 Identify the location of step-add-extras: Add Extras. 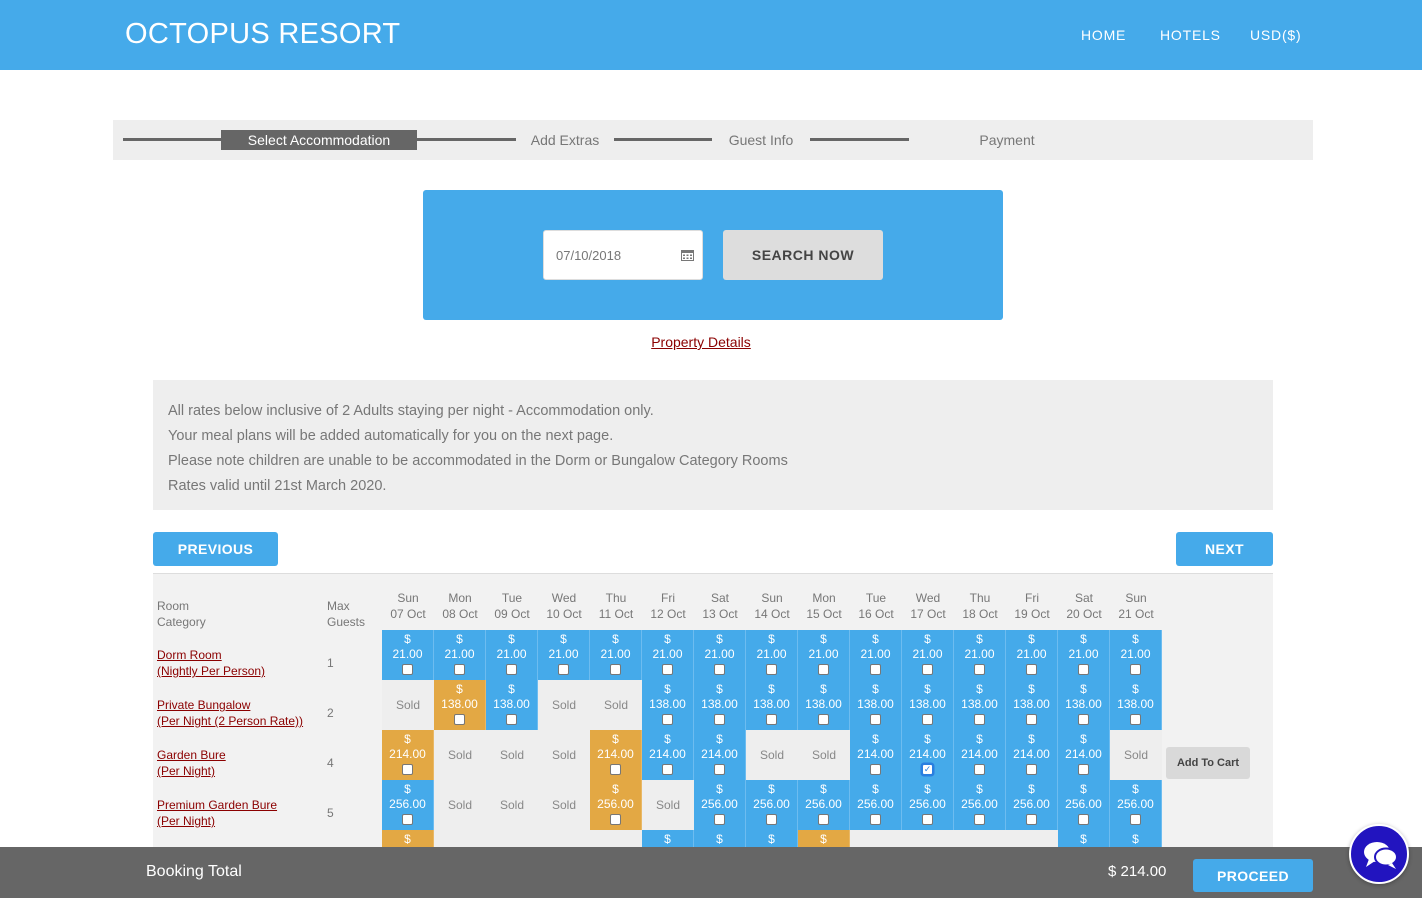
(565, 140).